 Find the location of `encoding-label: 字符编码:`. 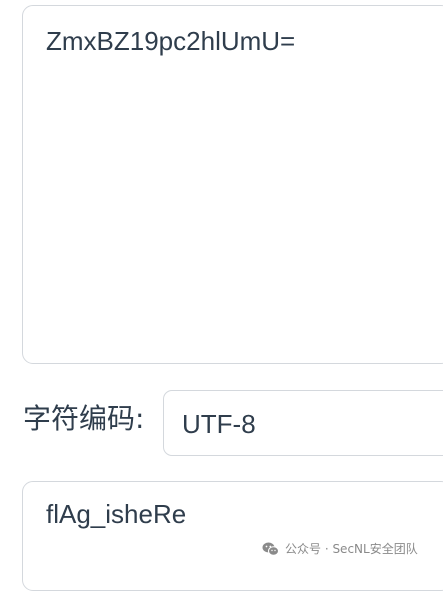

encoding-label: 字符编码: is located at coordinates (84, 418).